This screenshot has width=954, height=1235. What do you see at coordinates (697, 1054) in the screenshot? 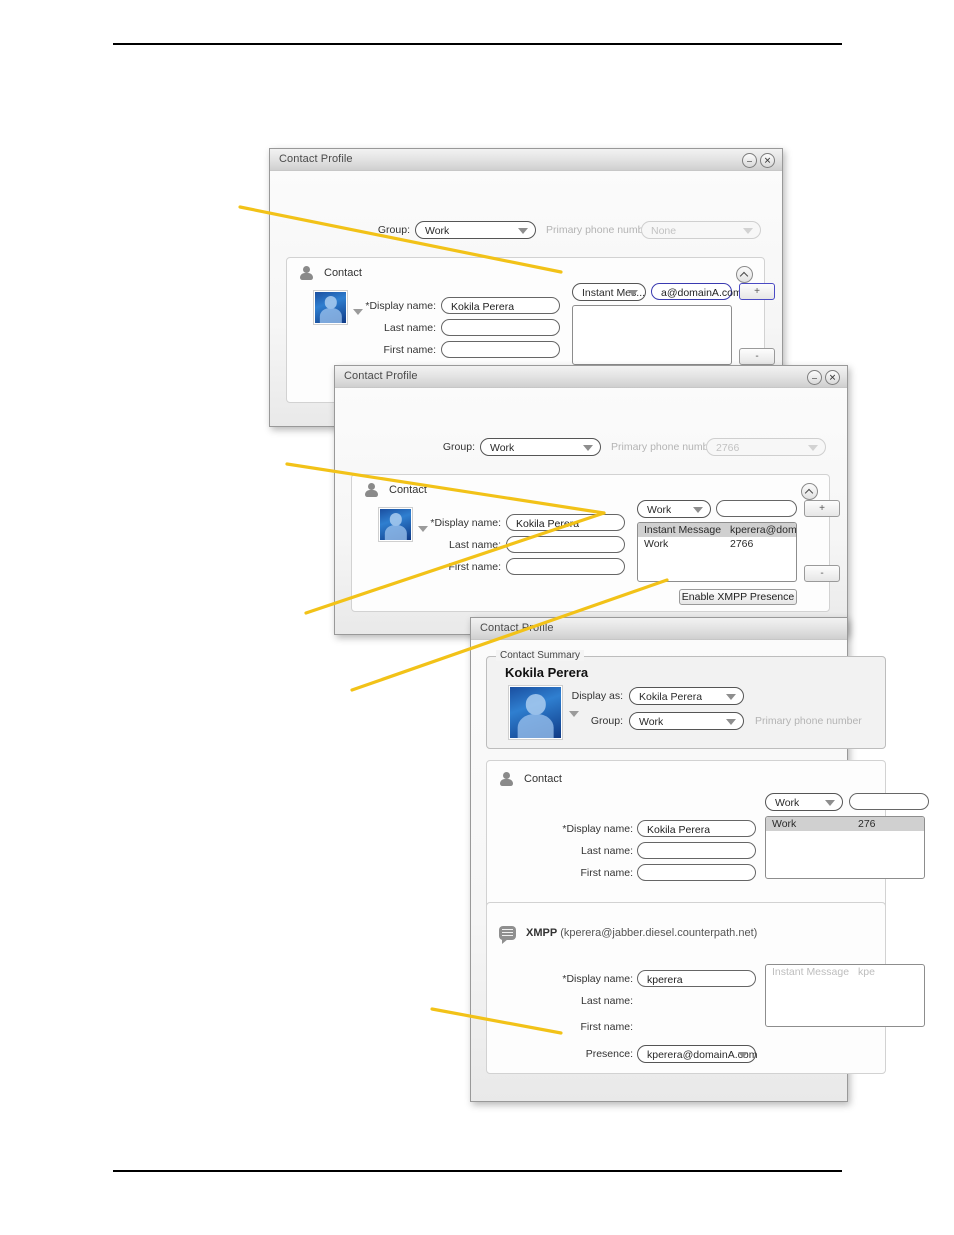
I see `xmpp-presence-select: kperera@domainA.com` at bounding box center [697, 1054].